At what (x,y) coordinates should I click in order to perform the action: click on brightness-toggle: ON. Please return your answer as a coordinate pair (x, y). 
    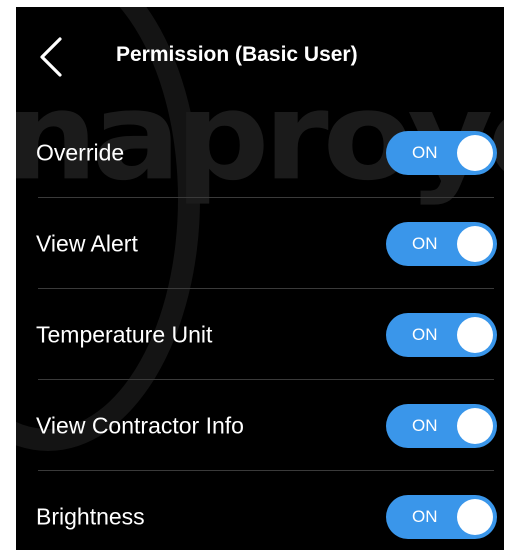
    Looking at the image, I should click on (441, 516).